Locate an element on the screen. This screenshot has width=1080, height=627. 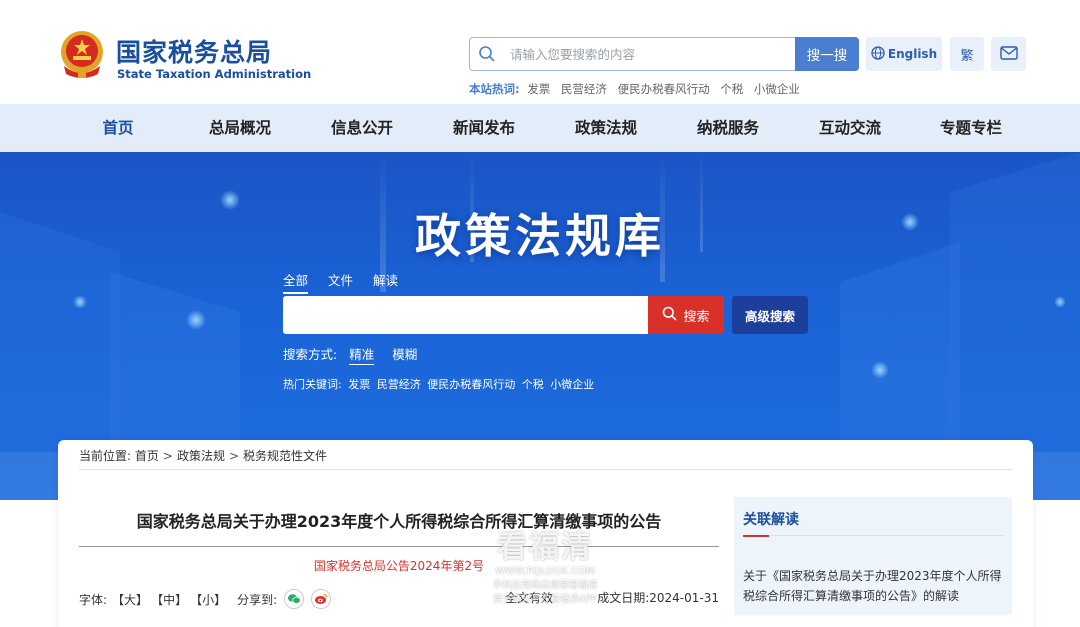
nav-item-tax-service: 纳税服务 is located at coordinates (728, 128).